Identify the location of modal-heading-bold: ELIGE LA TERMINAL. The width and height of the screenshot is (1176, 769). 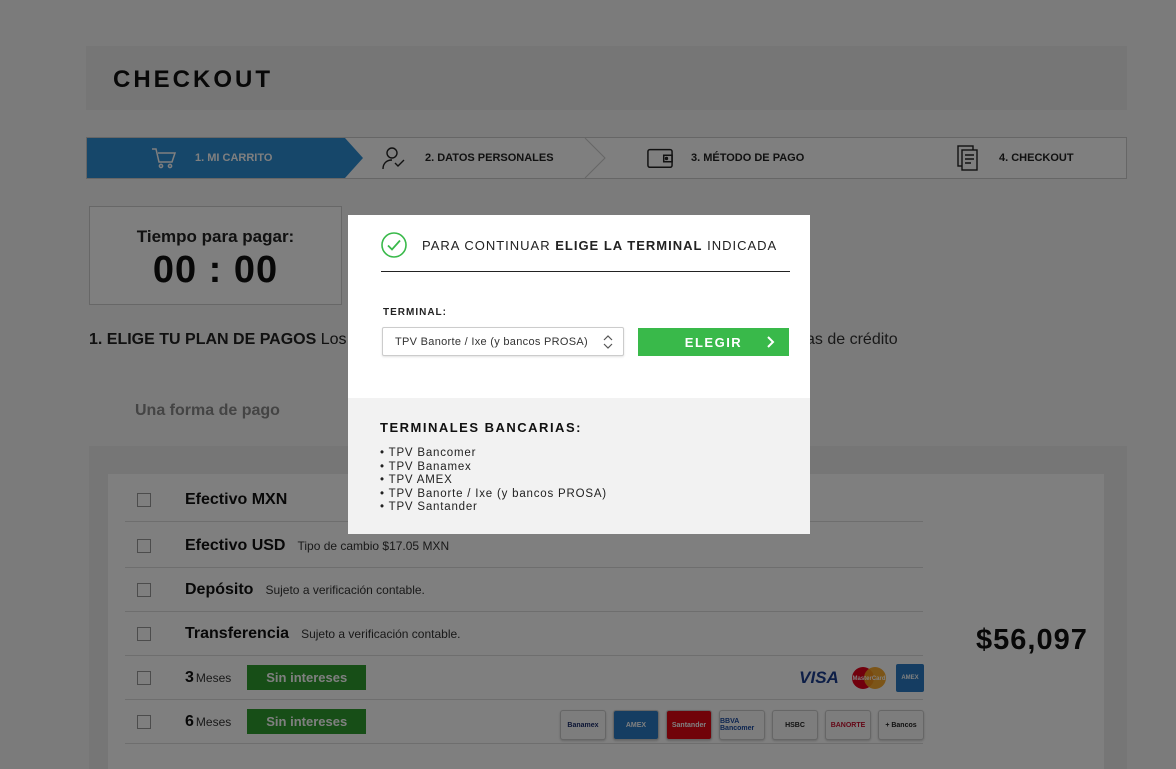
(629, 245).